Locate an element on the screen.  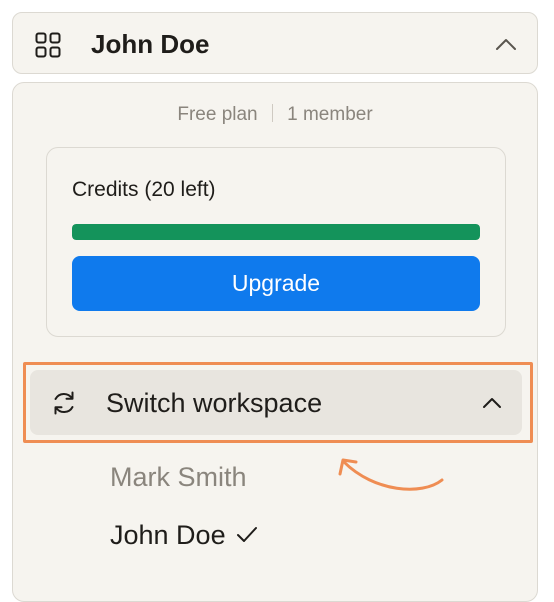
credits-progress-bar is located at coordinates (276, 232).